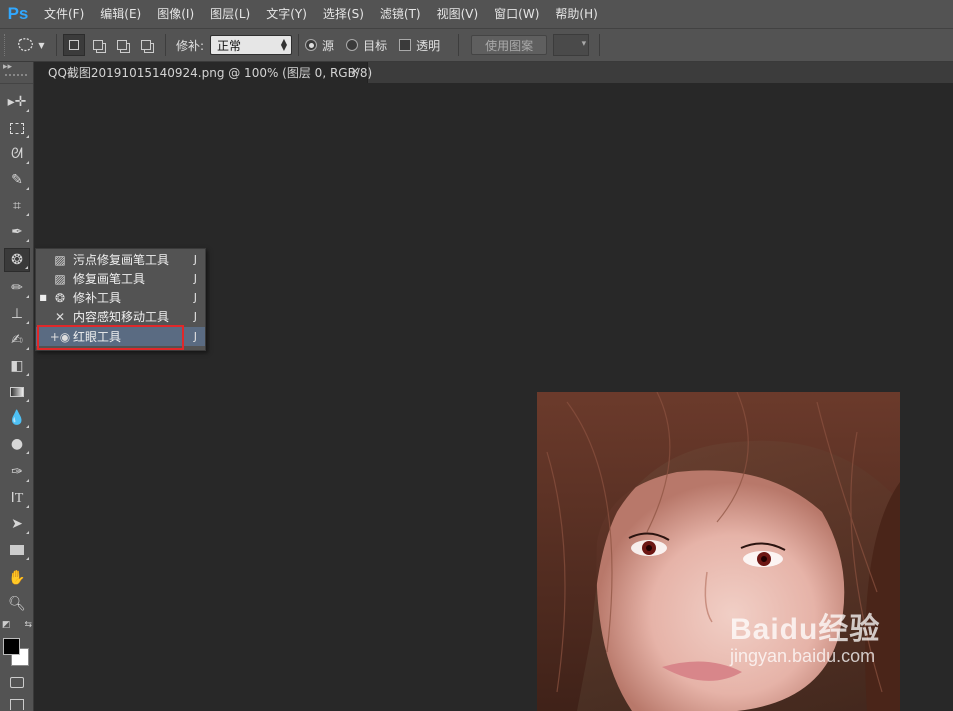 The image size is (953, 711). Describe the element at coordinates (17, 524) in the screenshot. I see `path-selection-tool: ➤` at that location.